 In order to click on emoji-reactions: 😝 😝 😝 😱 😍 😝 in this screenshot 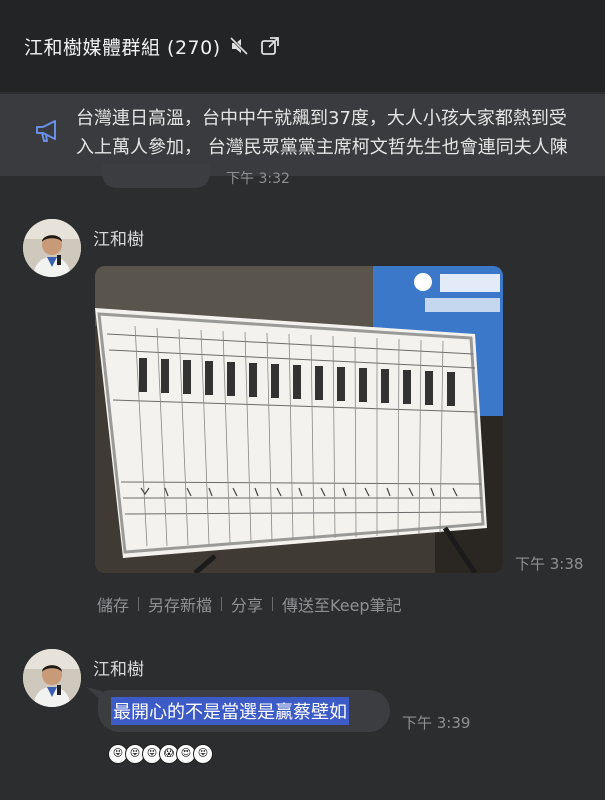, I will do `click(160, 754)`.